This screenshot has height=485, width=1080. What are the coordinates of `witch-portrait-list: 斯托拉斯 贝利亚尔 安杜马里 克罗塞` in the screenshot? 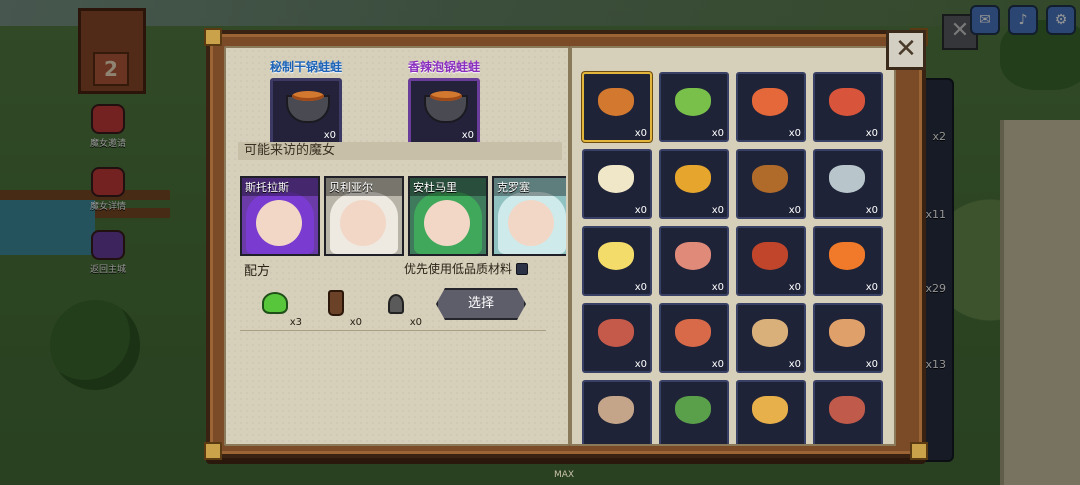 It's located at (403, 216).